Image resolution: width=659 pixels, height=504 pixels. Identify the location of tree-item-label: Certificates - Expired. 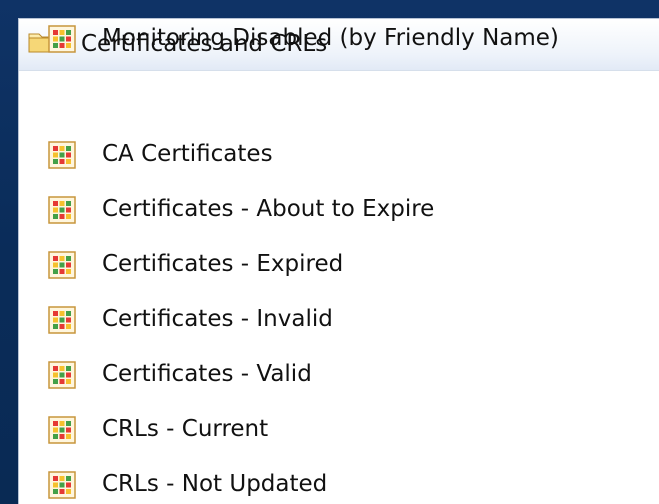
(223, 264).